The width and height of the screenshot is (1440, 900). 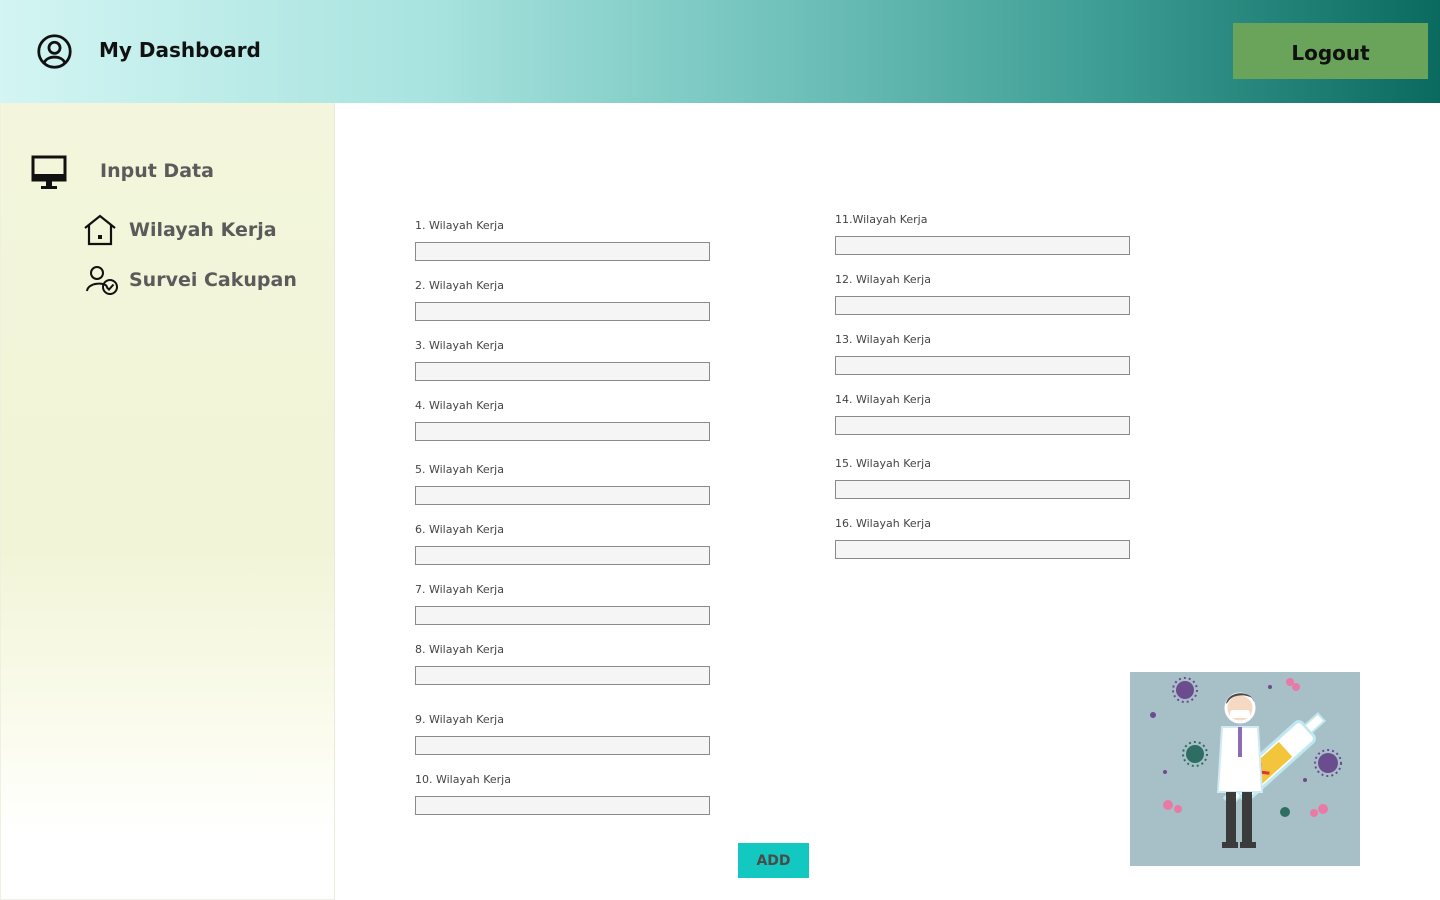 What do you see at coordinates (157, 171) in the screenshot?
I see `sidebar-section-title: Input Data` at bounding box center [157, 171].